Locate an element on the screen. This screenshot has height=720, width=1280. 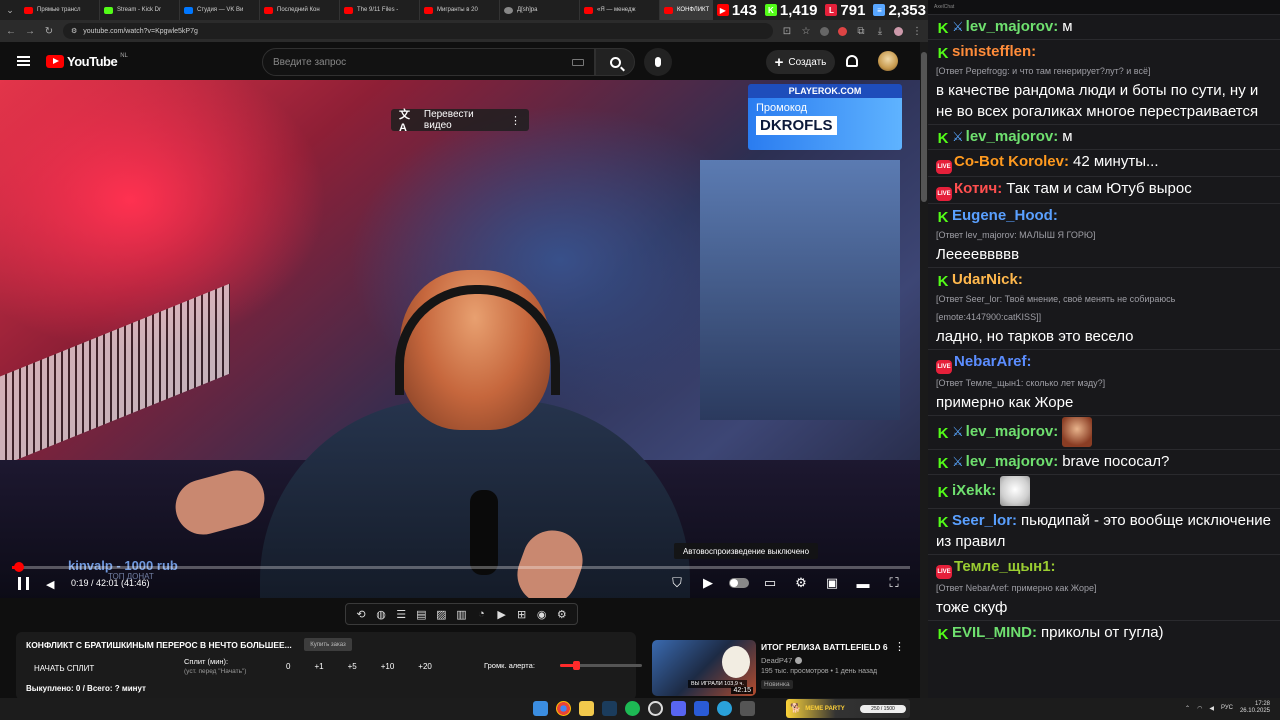
extensions-puzzle-icon: ⧉ is located at coordinates (861, 31).